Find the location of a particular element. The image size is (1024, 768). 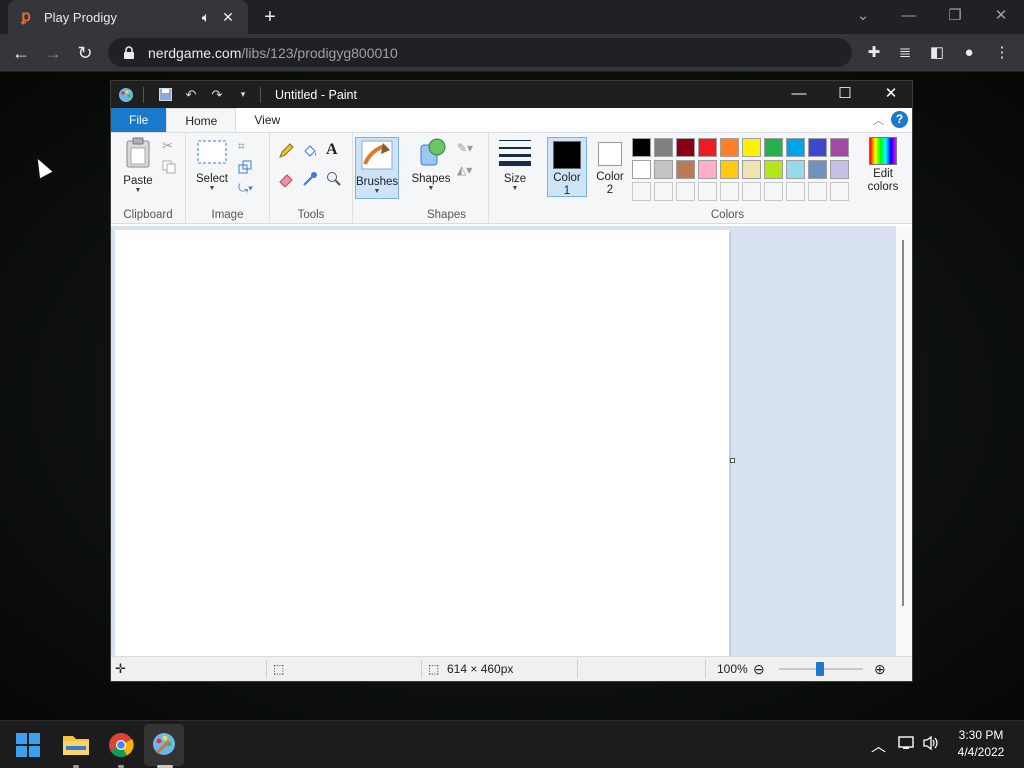

speaker-icon: 🔈︎ is located at coordinates (206, 17).